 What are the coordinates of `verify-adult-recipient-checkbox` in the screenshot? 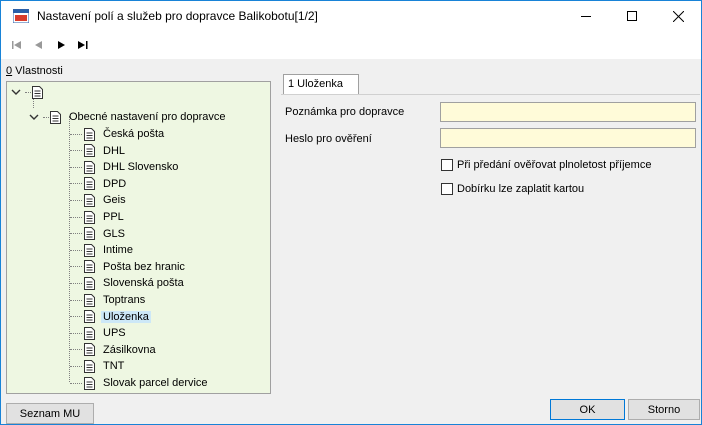 It's located at (447, 165).